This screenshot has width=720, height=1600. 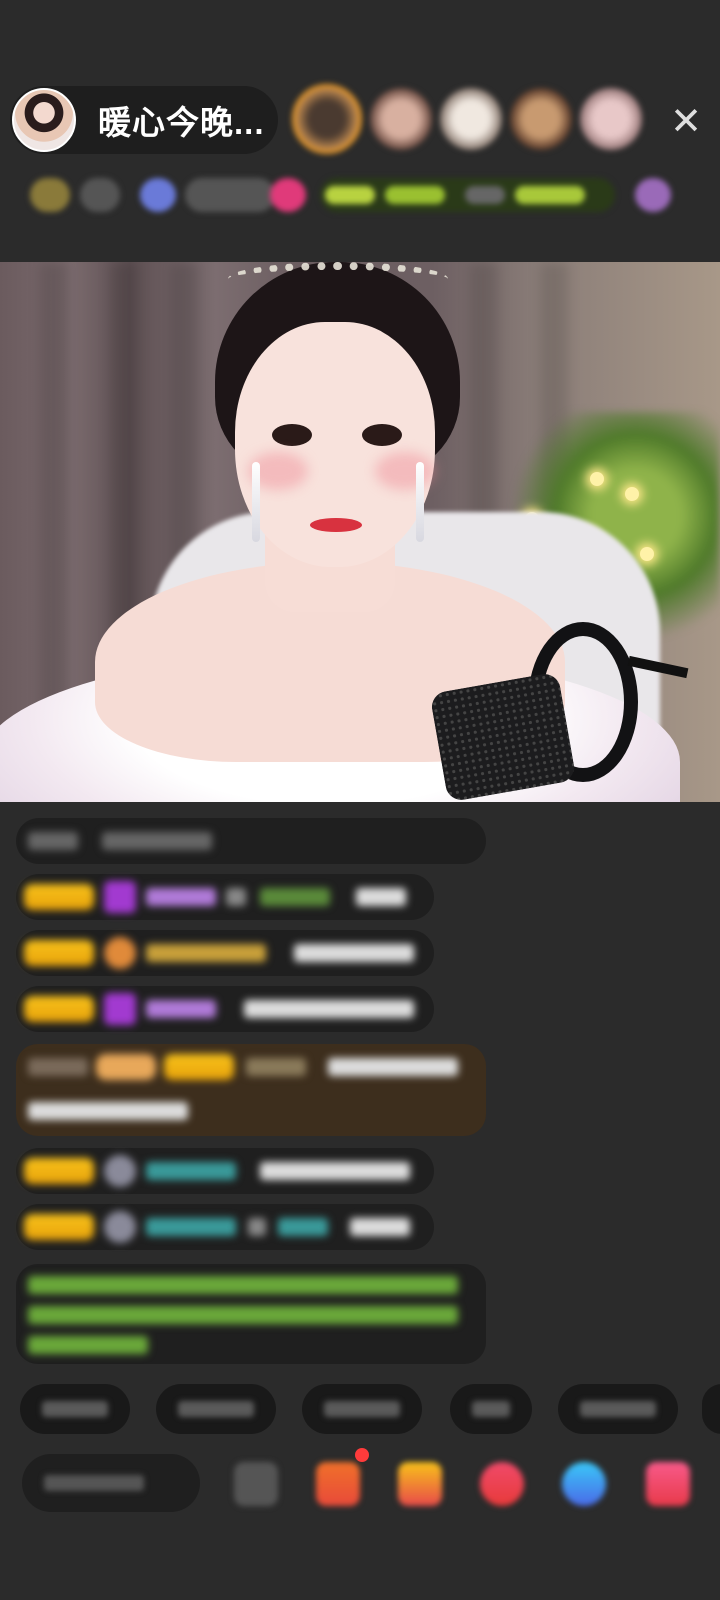 I want to click on chat-input, so click(x=111, y=1483).